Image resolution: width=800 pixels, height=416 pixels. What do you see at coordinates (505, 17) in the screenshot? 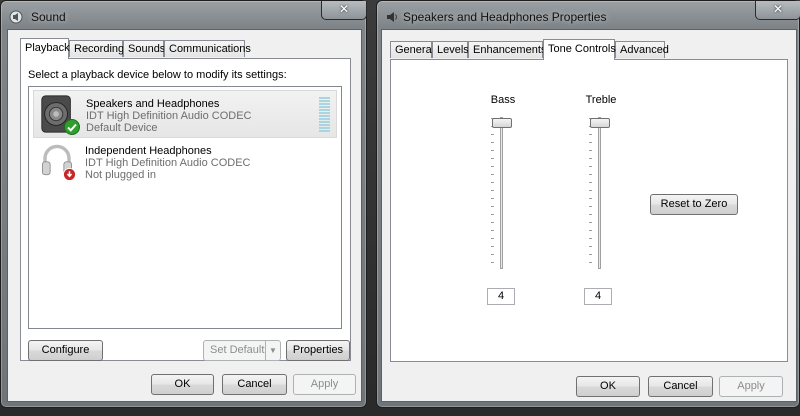
I see `properties-window-title: Speakers and Headphones Properties` at bounding box center [505, 17].